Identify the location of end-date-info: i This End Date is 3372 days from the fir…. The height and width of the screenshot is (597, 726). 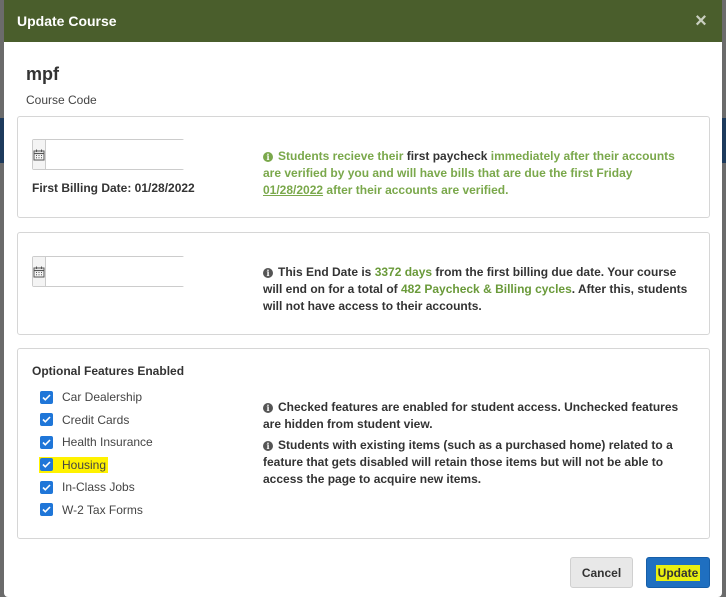
(475, 289).